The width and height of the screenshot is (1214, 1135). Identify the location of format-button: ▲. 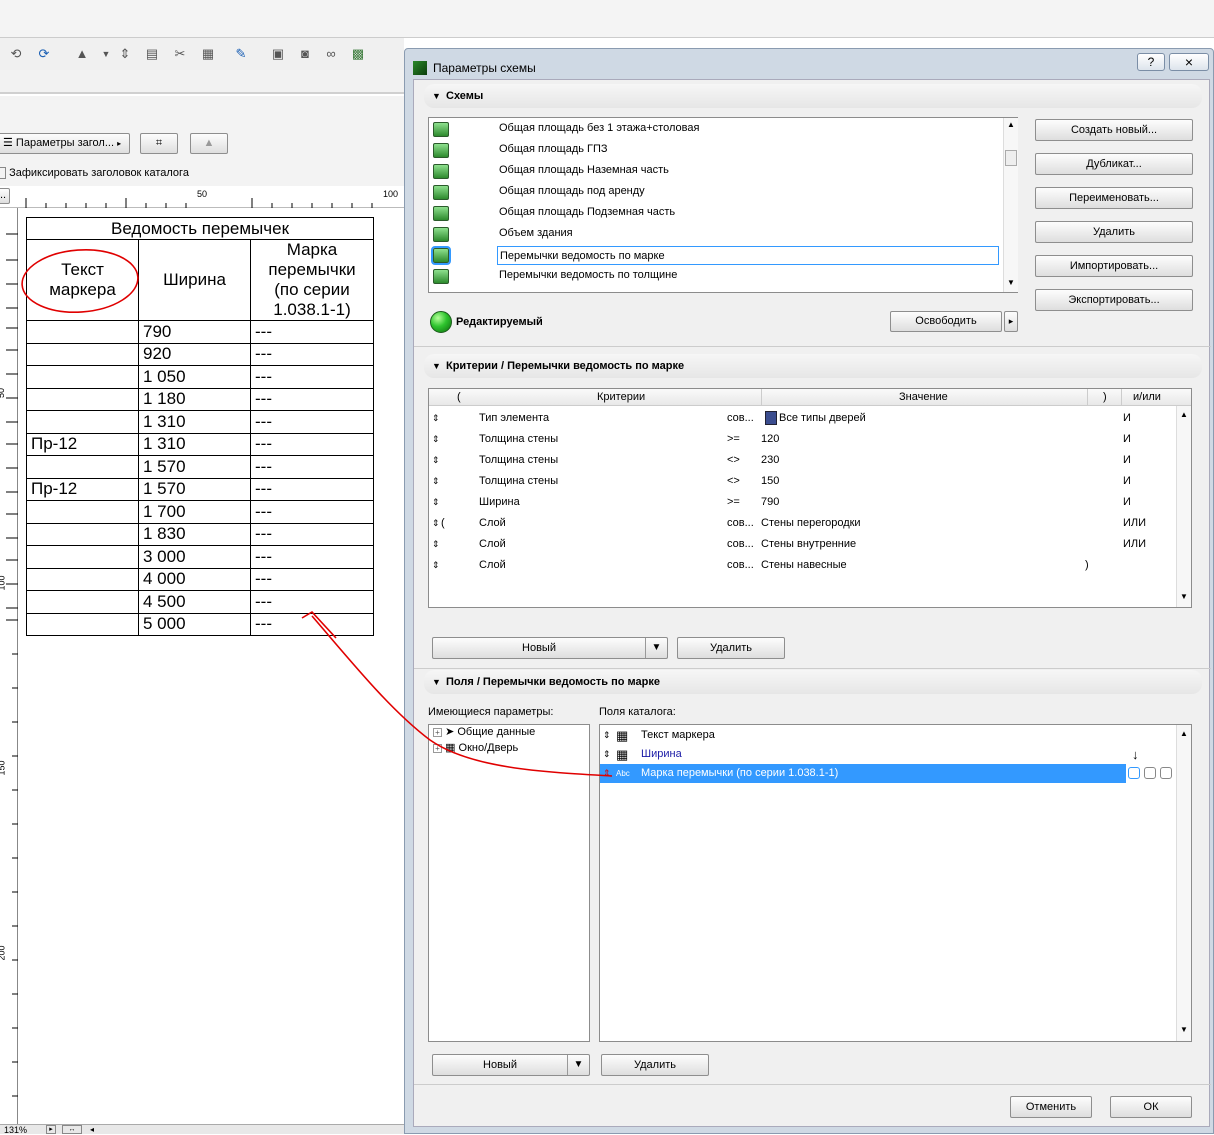
(209, 143).